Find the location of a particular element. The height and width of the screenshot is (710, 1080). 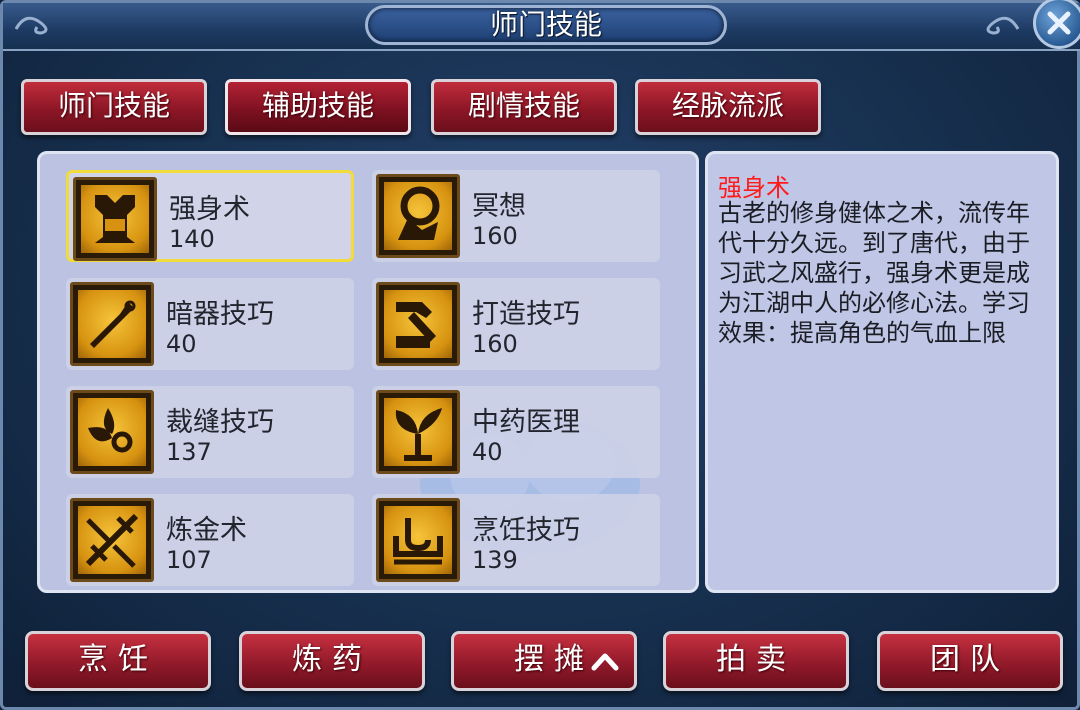

skill-card: 暗器技巧 40 is located at coordinates (210, 324).